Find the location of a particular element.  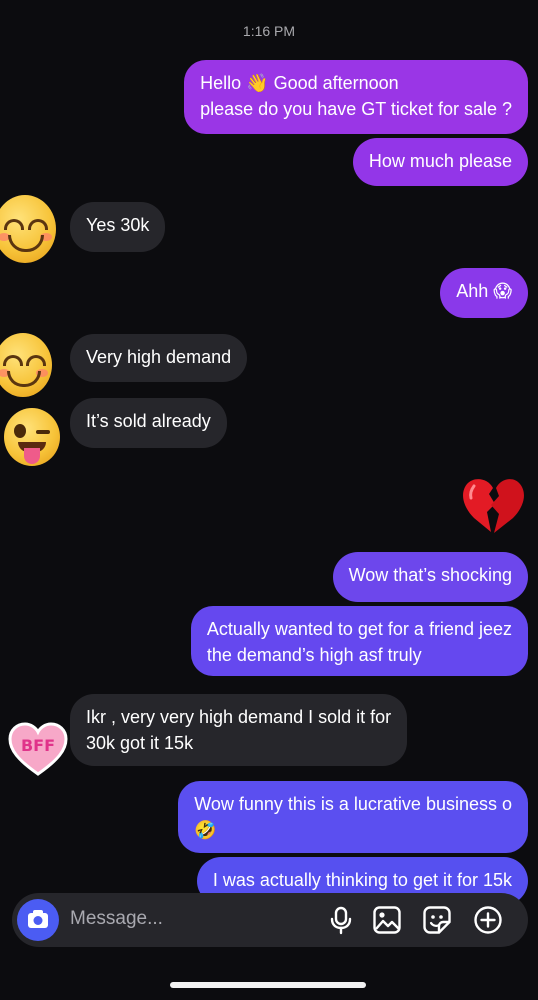

camera-button is located at coordinates (38, 920).